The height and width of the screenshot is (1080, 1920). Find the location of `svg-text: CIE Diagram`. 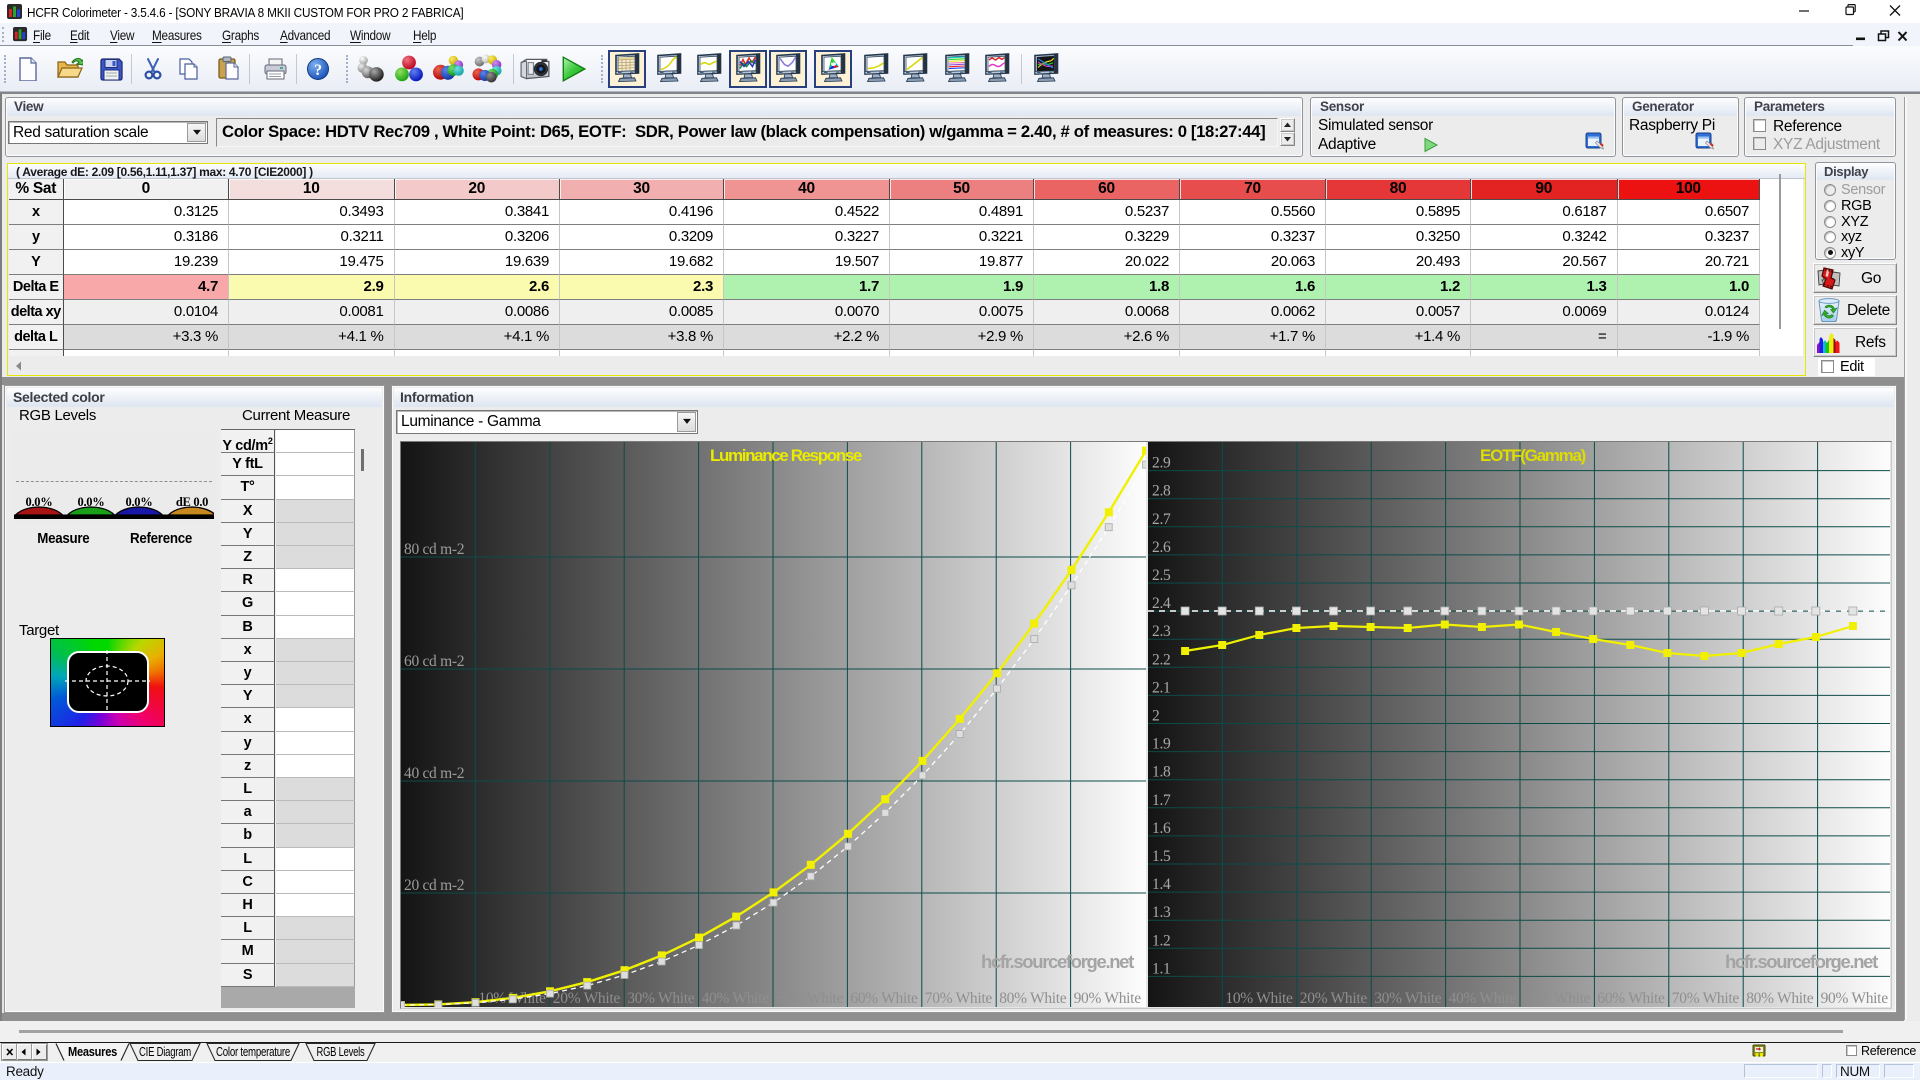

svg-text: CIE Diagram is located at coordinates (165, 1052).